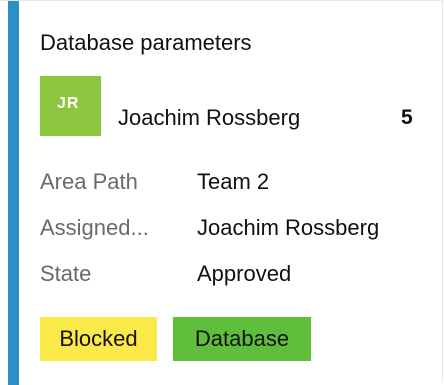  What do you see at coordinates (70, 106) in the screenshot?
I see `avatar: JR` at bounding box center [70, 106].